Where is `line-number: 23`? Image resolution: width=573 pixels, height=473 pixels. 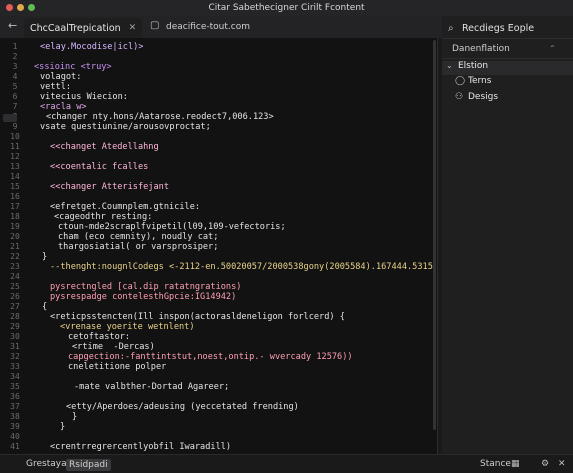
line-number: 23 is located at coordinates (15, 266).